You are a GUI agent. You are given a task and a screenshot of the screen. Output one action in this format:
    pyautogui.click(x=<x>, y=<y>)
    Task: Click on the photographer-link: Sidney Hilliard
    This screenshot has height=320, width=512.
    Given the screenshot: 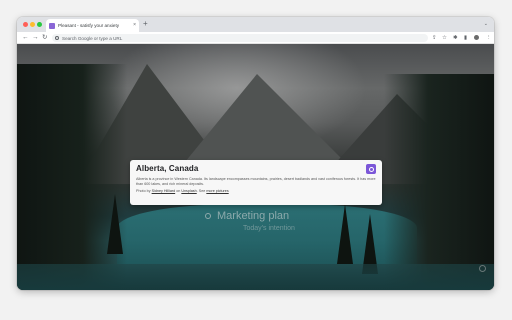 What is the action you would take?
    pyautogui.click(x=164, y=191)
    